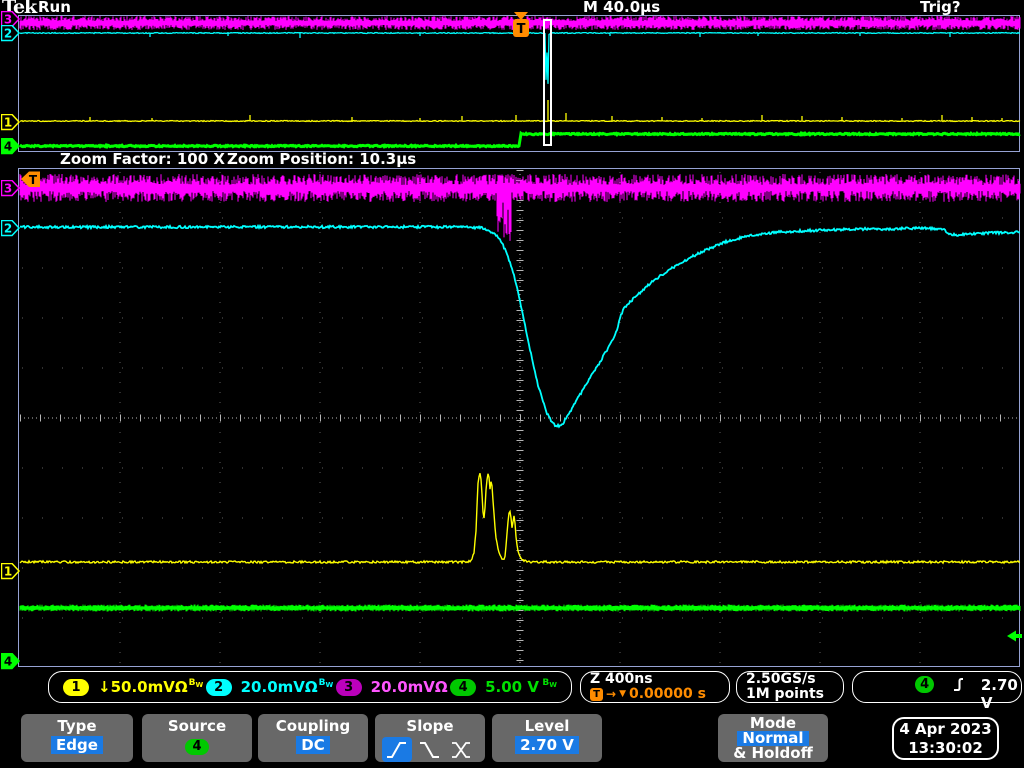  I want to click on channel-2-marker: 2, so click(10, 228).